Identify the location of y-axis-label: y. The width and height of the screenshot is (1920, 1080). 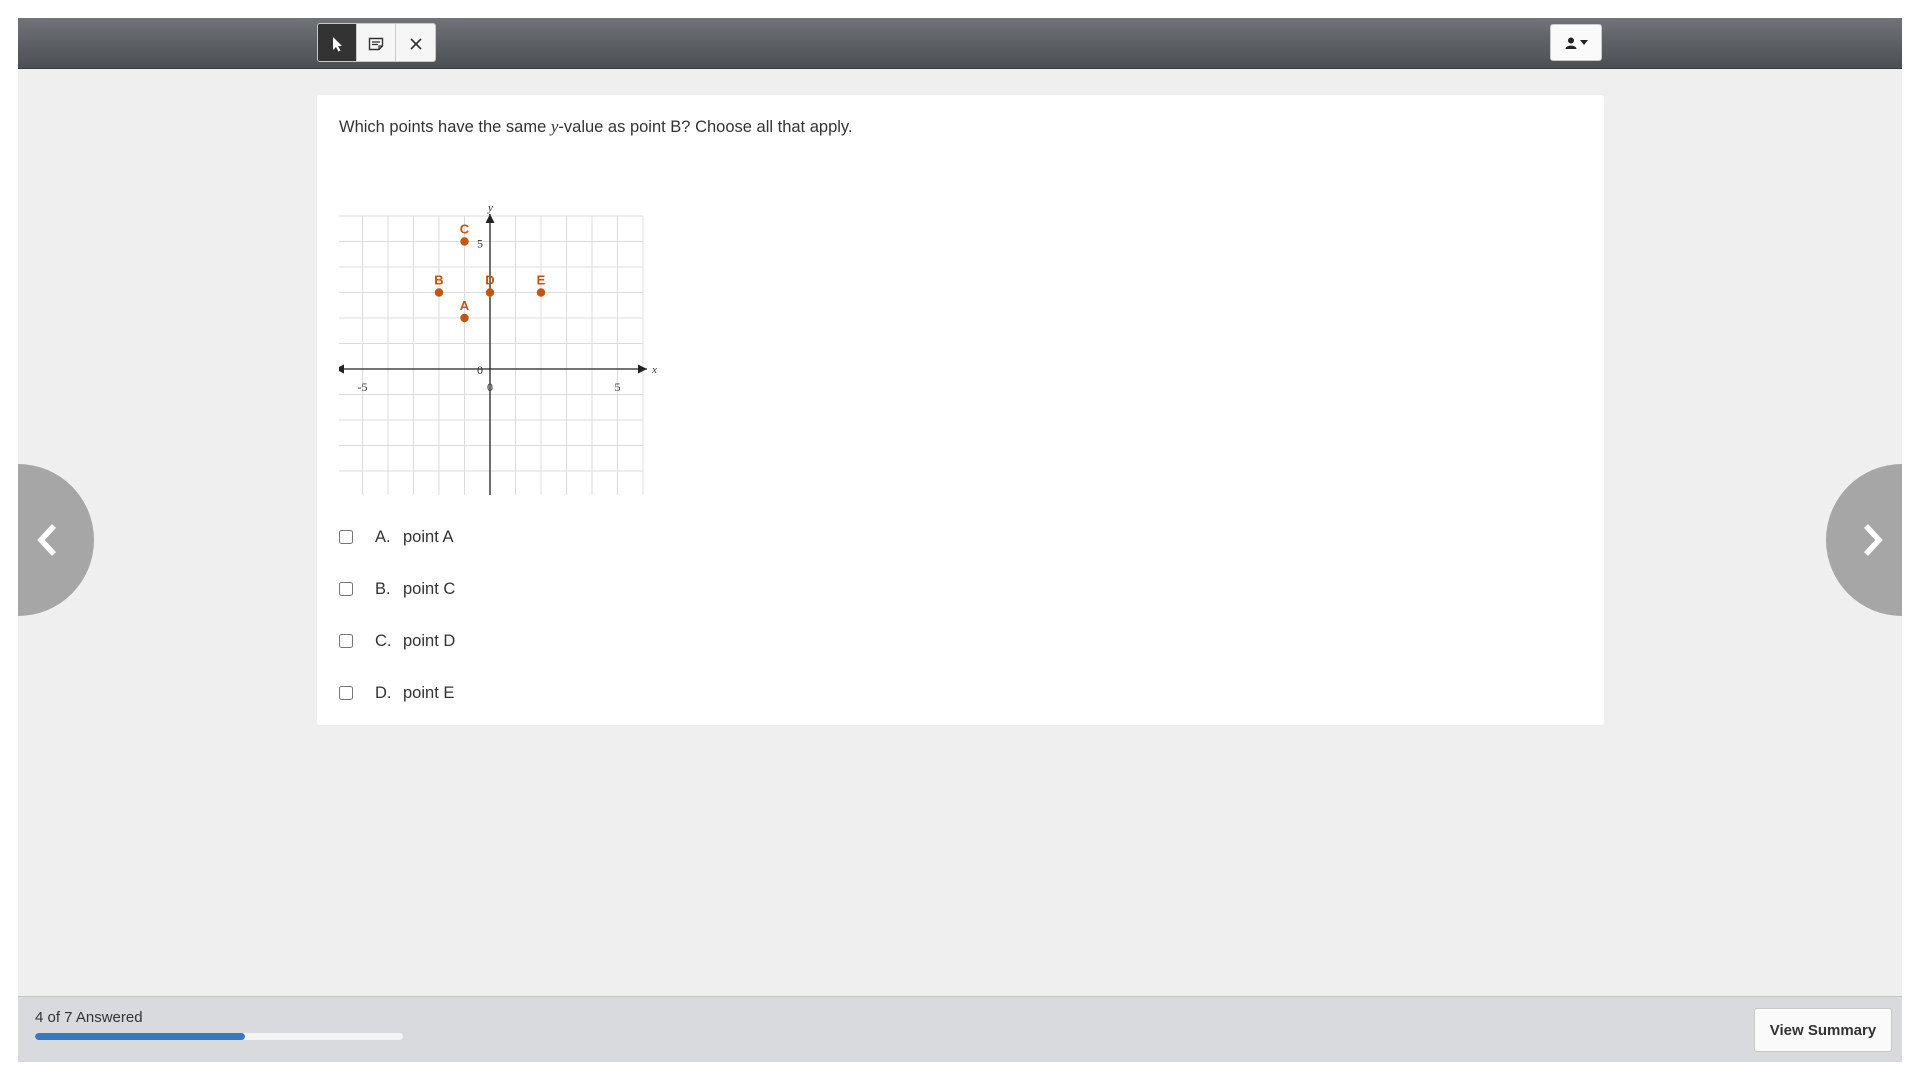
(490, 208).